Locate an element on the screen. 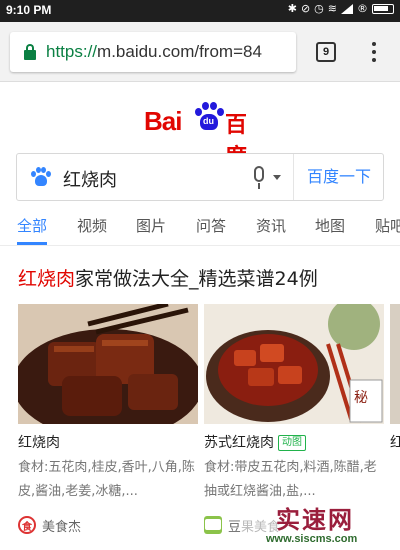  active-tab-indicator is located at coordinates (32, 243).